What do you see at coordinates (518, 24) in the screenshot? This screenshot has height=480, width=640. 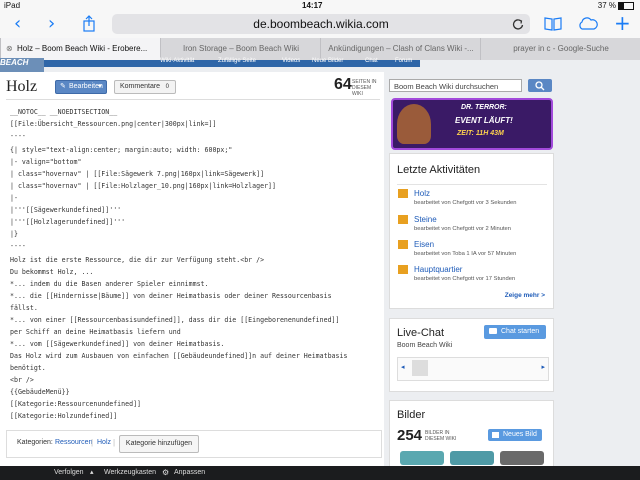 I see `reload-icon` at bounding box center [518, 24].